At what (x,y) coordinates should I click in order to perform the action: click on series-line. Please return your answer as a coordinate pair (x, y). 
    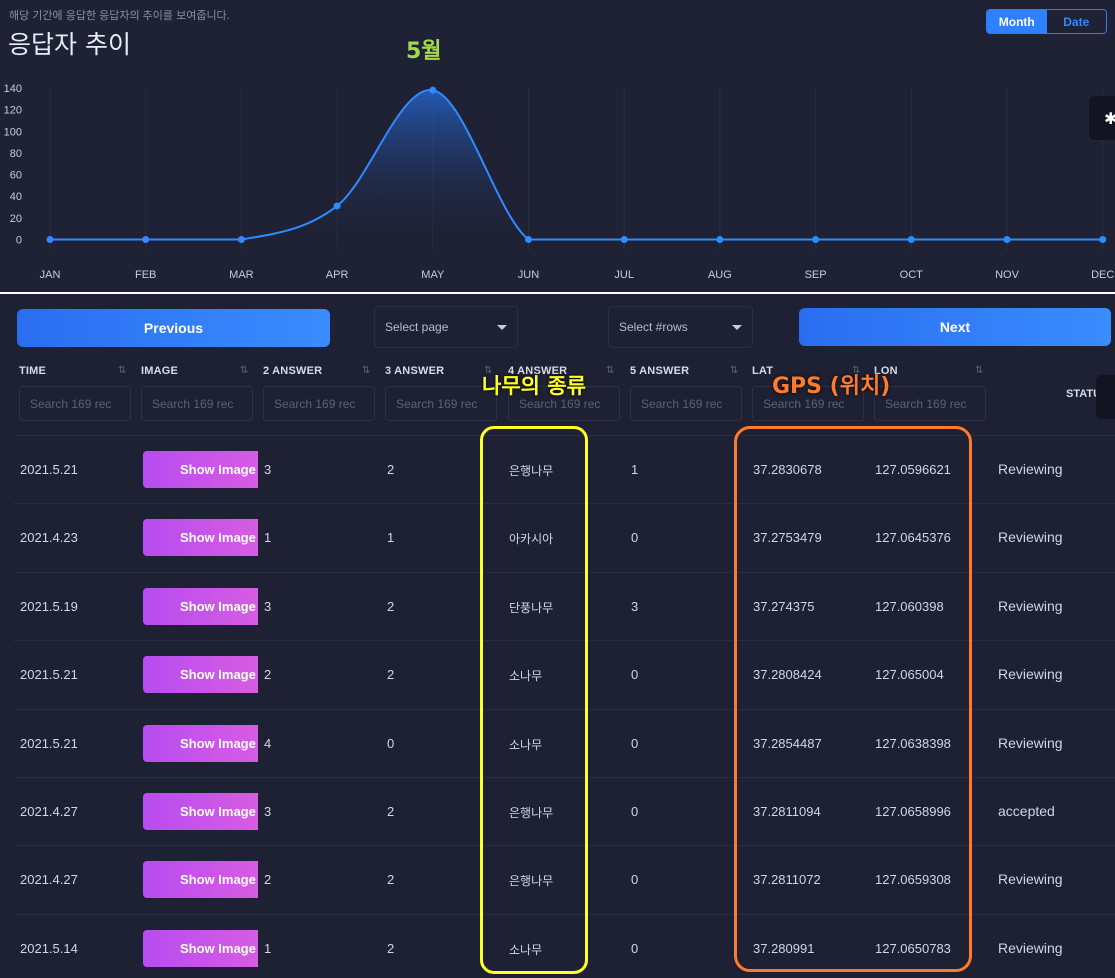
    Looking at the image, I should click on (576, 165).